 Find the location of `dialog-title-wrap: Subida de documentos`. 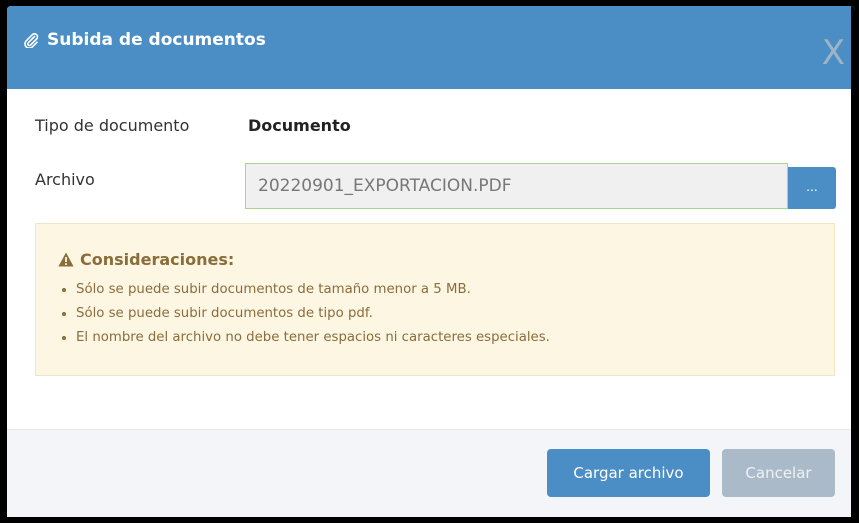

dialog-title-wrap: Subida de documentos is located at coordinates (144, 40).